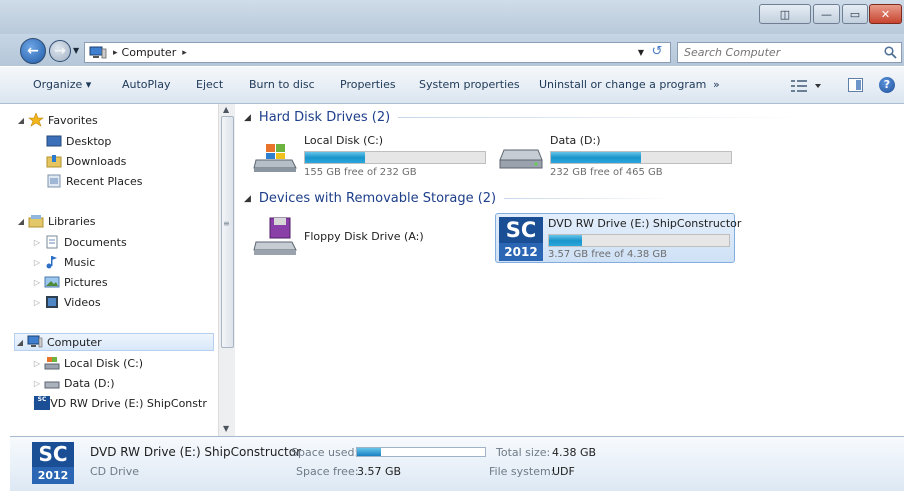 The image size is (904, 491). Describe the element at coordinates (368, 84) in the screenshot. I see `properties-button: Properties` at that location.